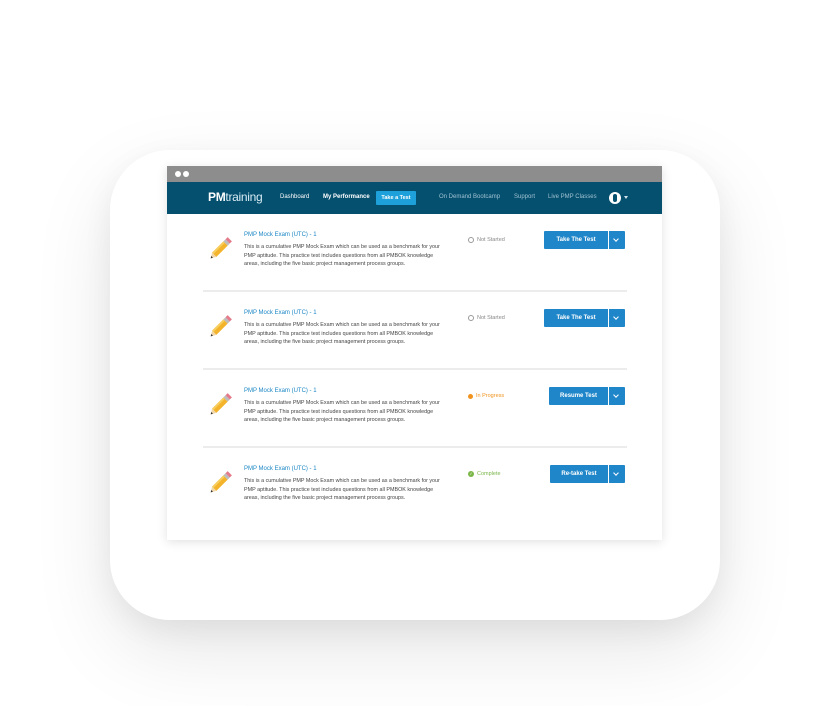  Describe the element at coordinates (615, 198) in the screenshot. I see `user-icon` at that location.